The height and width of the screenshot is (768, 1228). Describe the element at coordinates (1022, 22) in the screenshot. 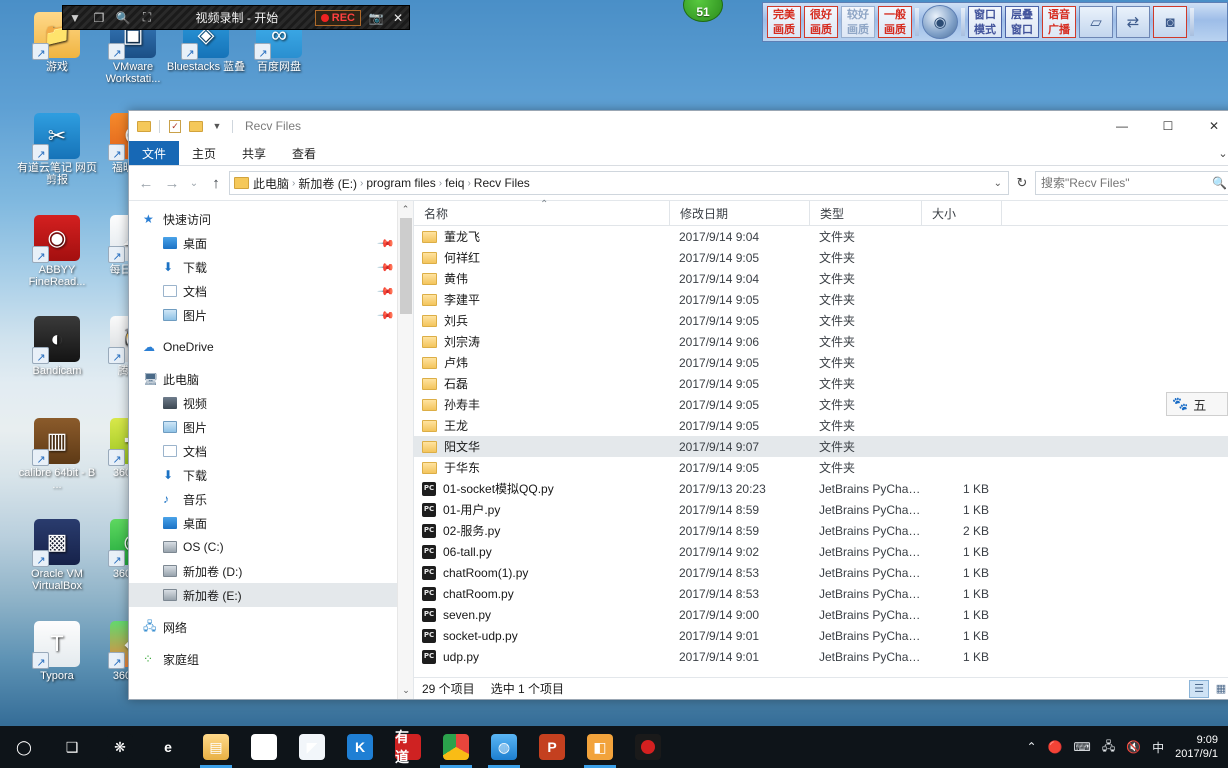

I see `mode-button-1: 层叠 窗口` at that location.